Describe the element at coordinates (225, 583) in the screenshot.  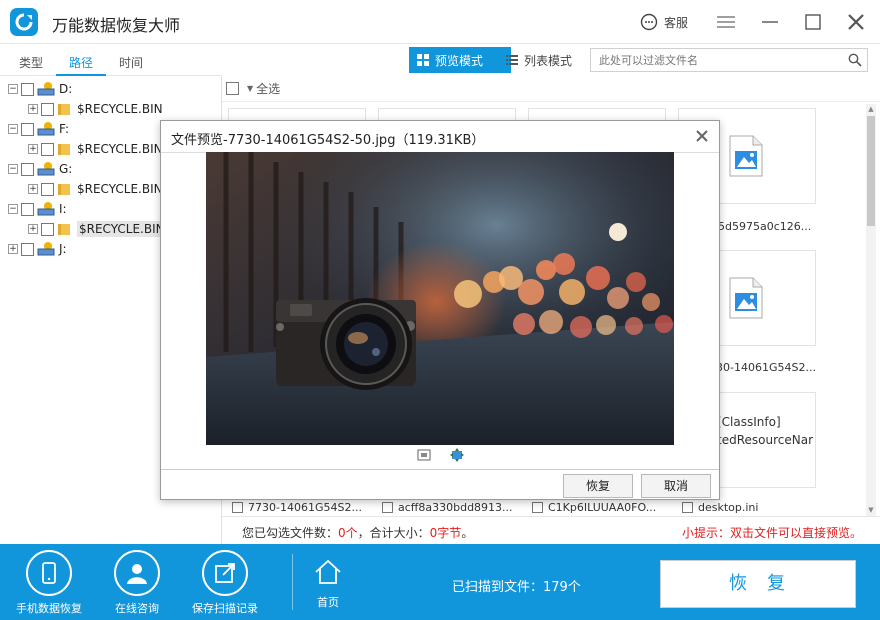
I see `save-scan-button: 保存扫描记录` at that location.